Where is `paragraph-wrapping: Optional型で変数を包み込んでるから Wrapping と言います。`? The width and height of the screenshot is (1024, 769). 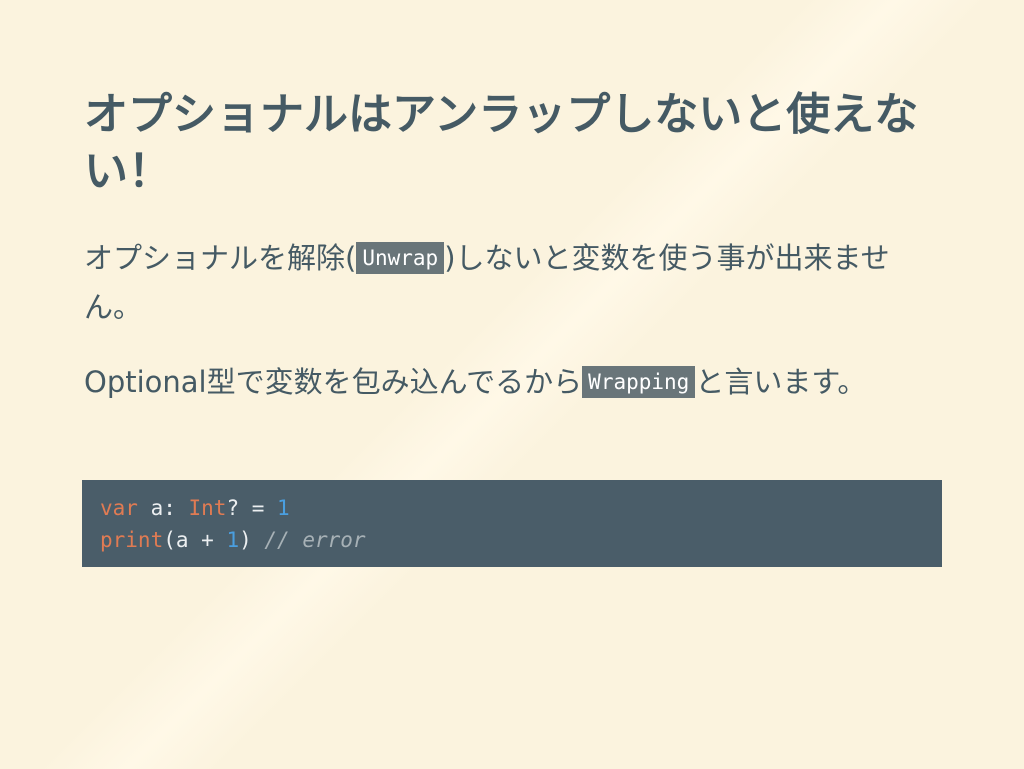 paragraph-wrapping: Optional型で変数を包み込んでるから Wrapping と言います。 is located at coordinates (514, 382).